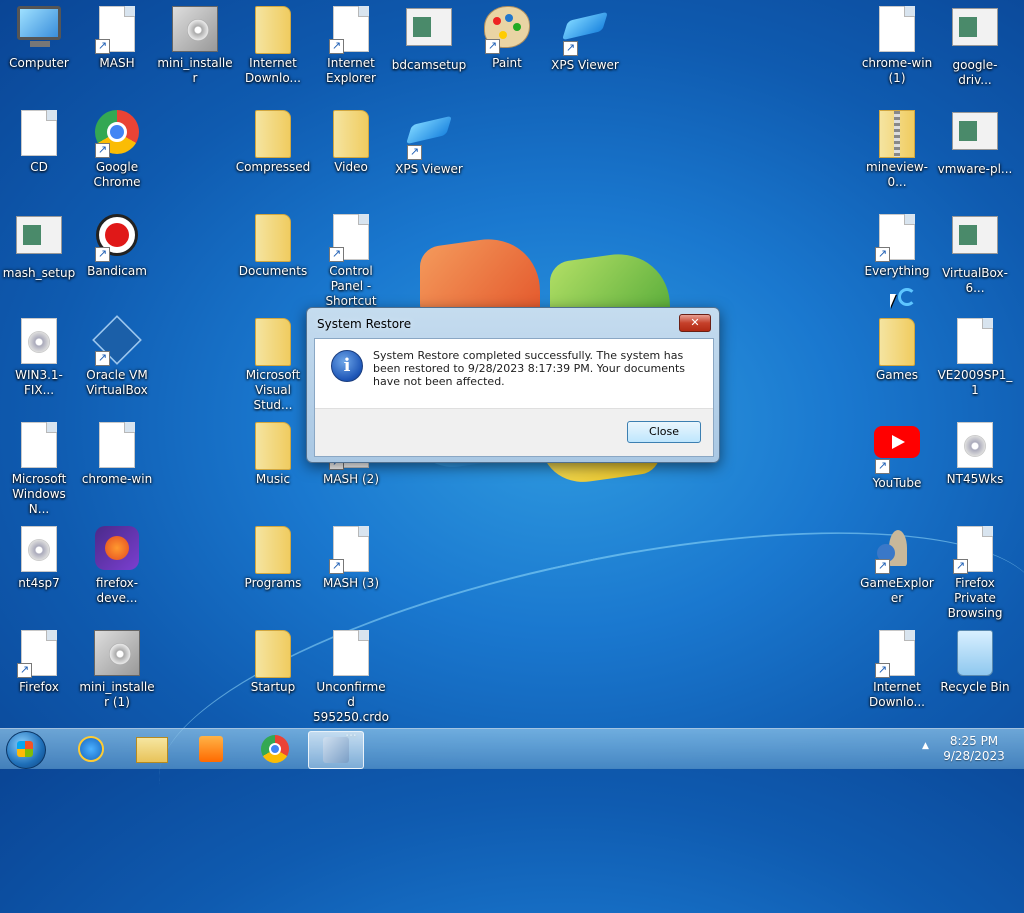  What do you see at coordinates (429, 50) in the screenshot?
I see `desktop-icon-bdcamsetup: bdcamsetup` at bounding box center [429, 50].